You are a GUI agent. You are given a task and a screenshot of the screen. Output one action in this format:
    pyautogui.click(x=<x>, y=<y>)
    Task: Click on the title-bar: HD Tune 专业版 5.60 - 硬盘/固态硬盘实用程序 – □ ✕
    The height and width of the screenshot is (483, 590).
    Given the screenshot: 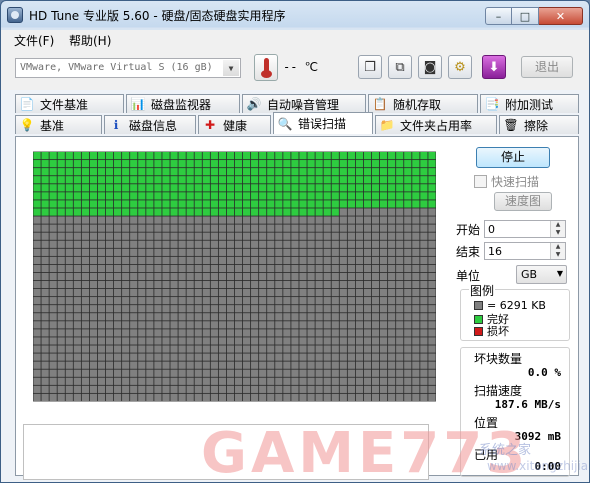 What is the action you would take?
    pyautogui.click(x=295, y=15)
    